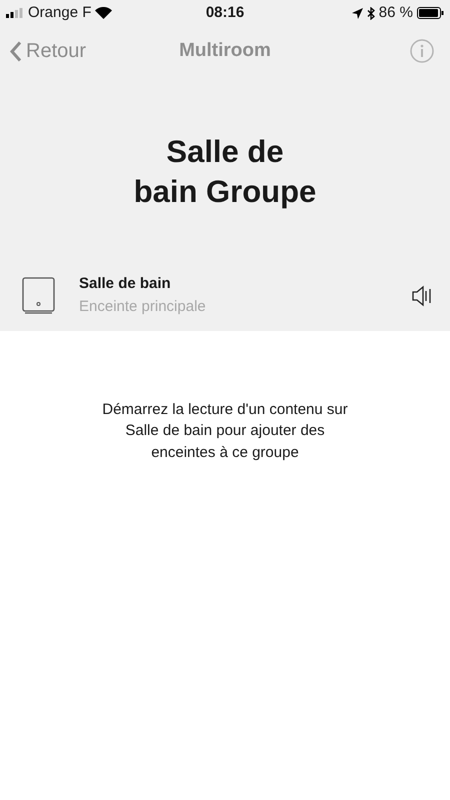 The width and height of the screenshot is (450, 800). Describe the element at coordinates (225, 12) in the screenshot. I see `status-time: 08:16` at that location.